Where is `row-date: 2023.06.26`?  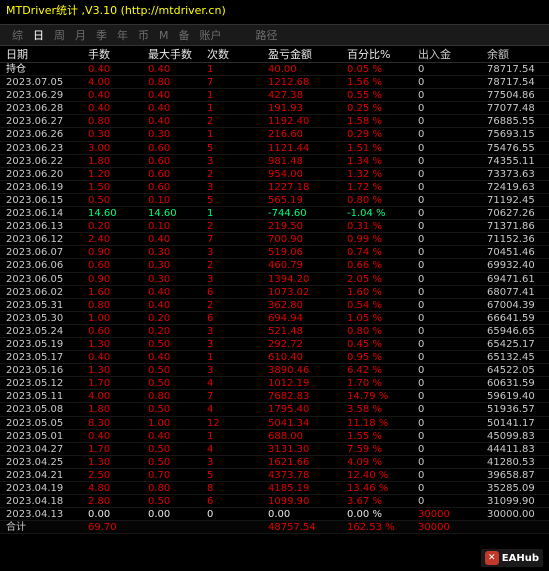
row-date: 2023.06.26 is located at coordinates (35, 135).